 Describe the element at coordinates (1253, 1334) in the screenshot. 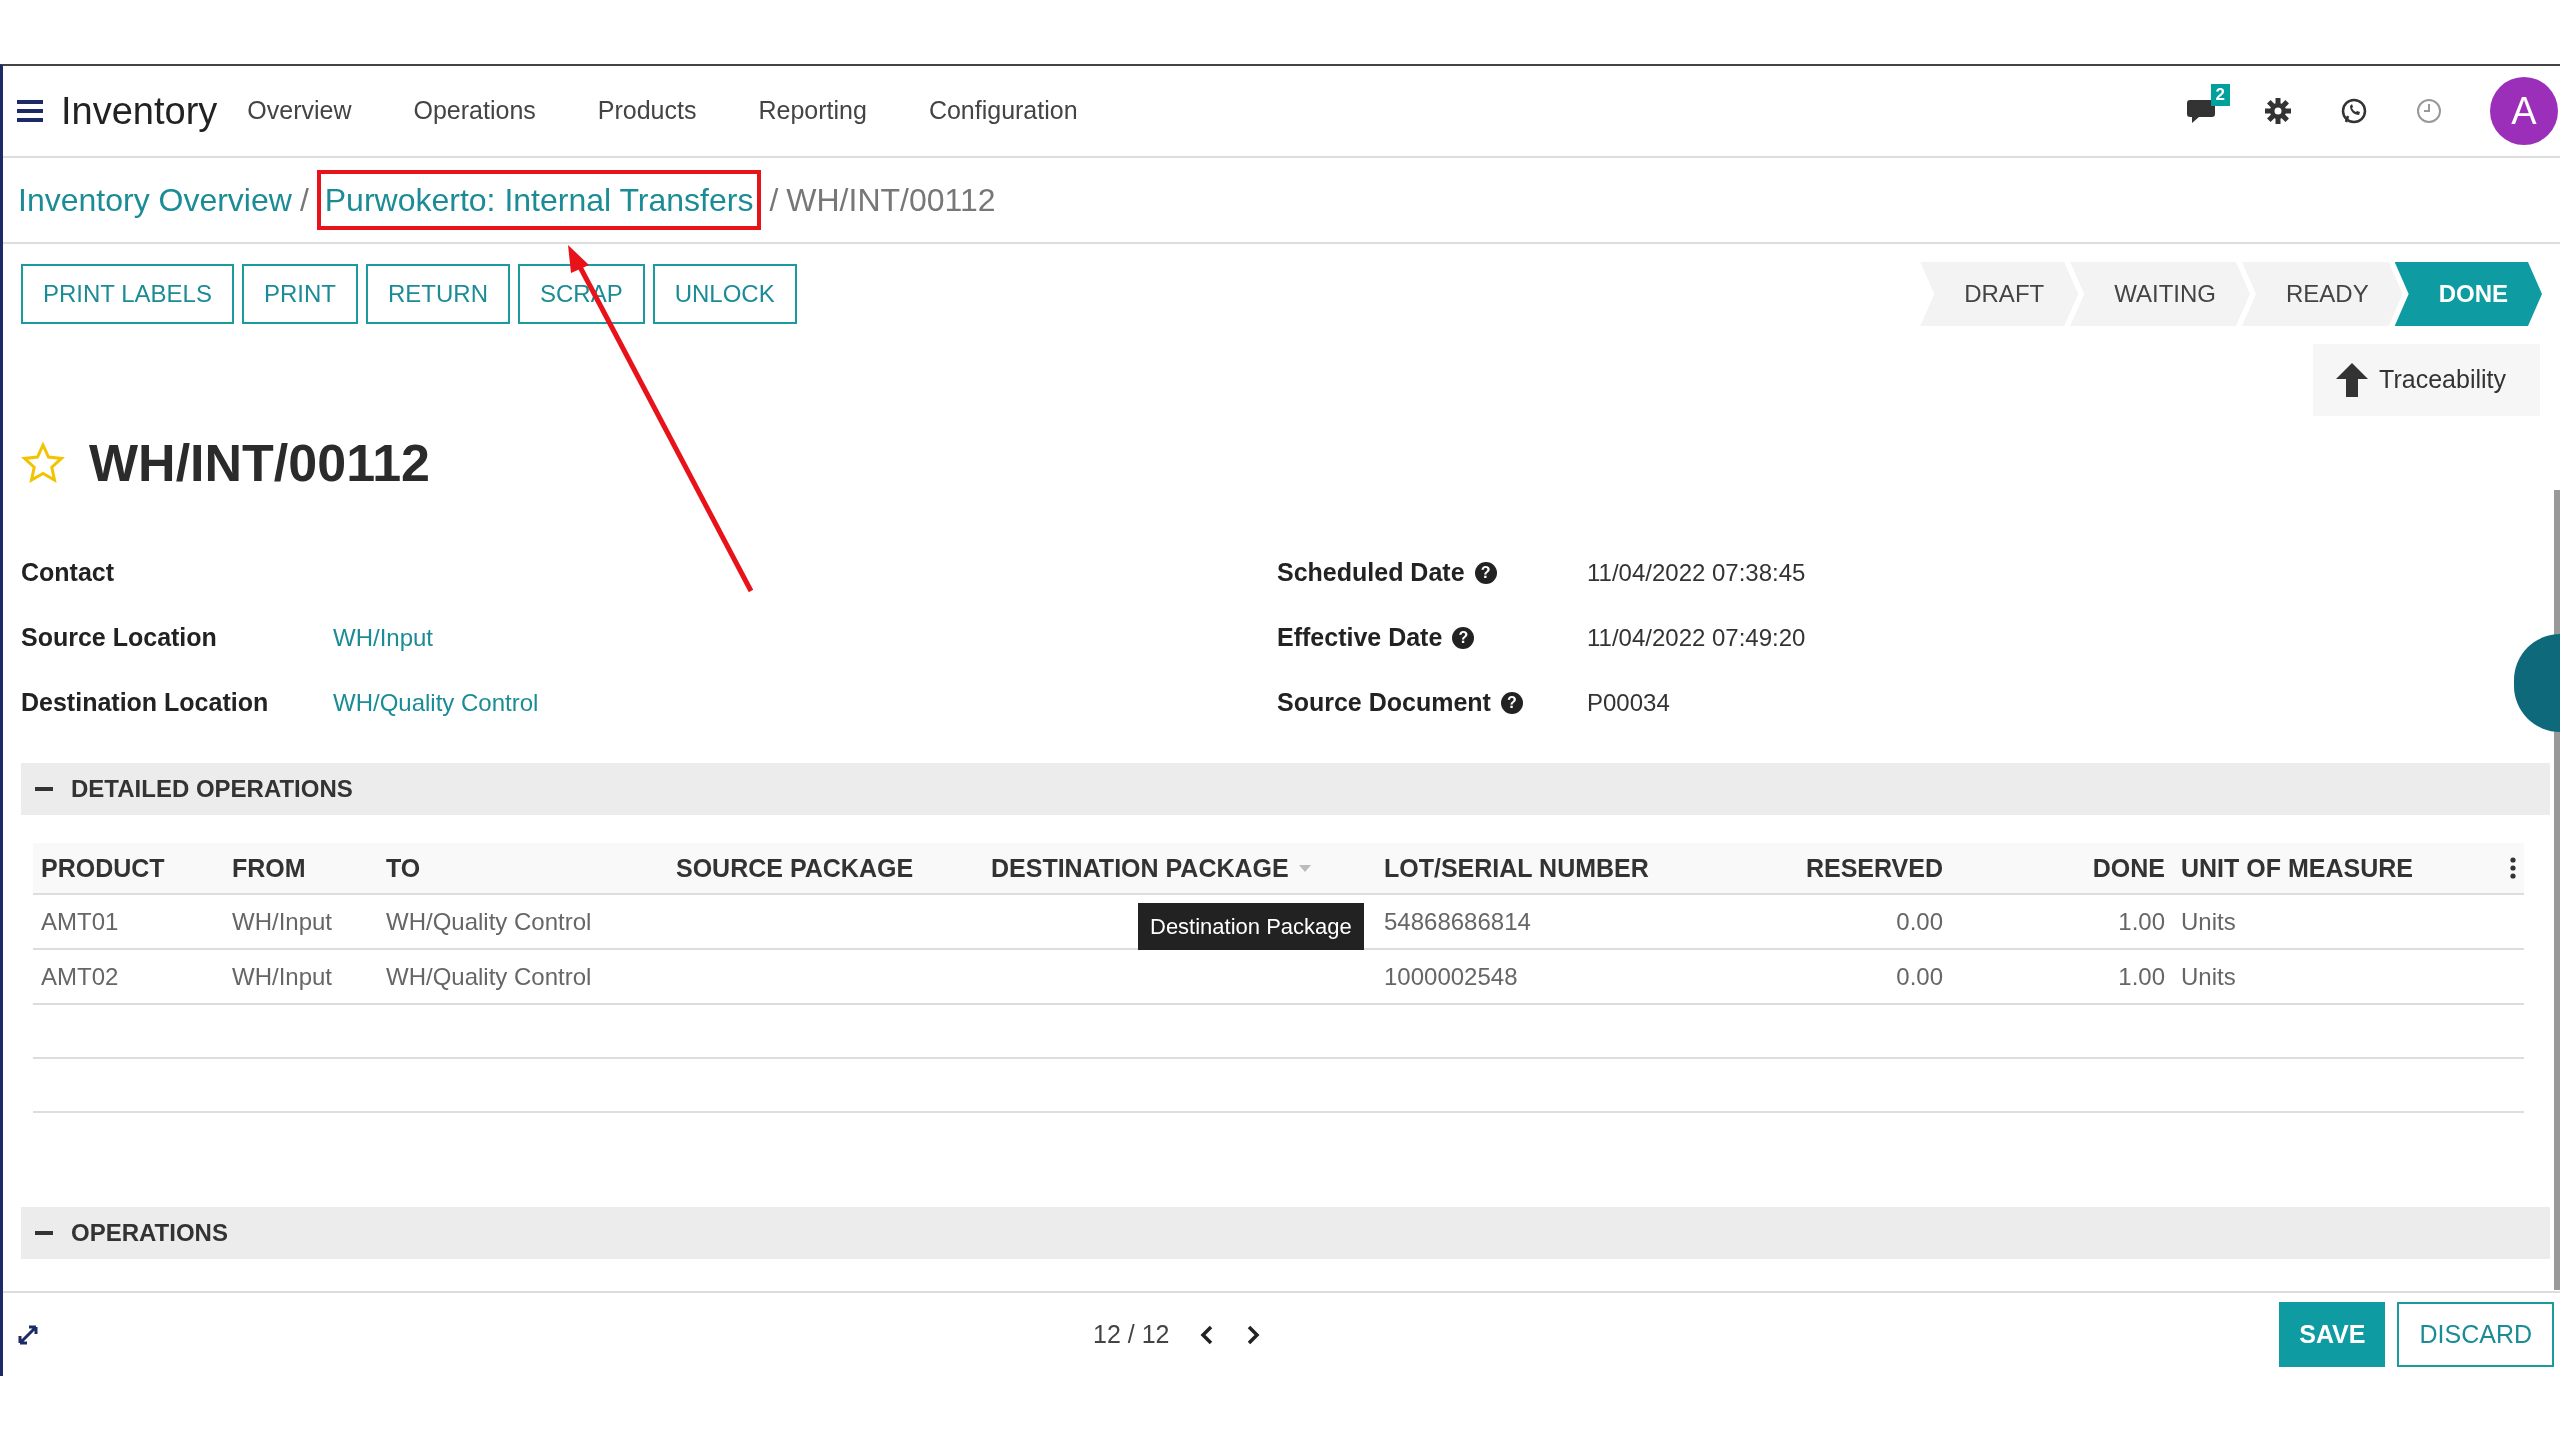

I see `next-icon` at that location.